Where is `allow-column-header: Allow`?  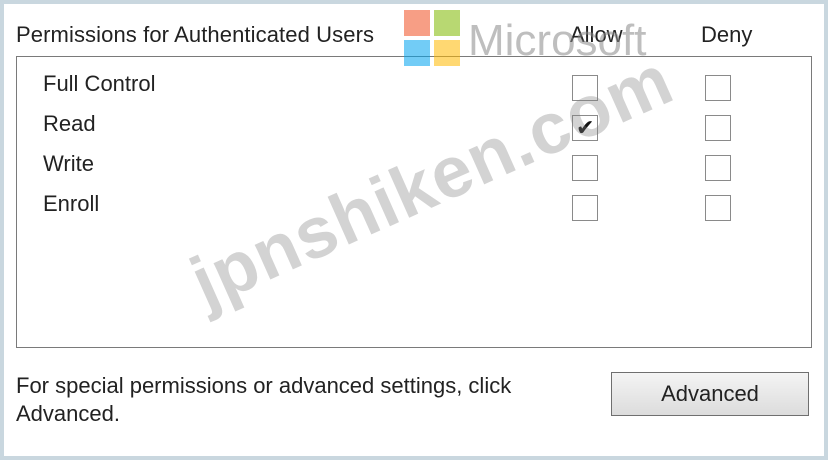
allow-column-header: Allow is located at coordinates (596, 34).